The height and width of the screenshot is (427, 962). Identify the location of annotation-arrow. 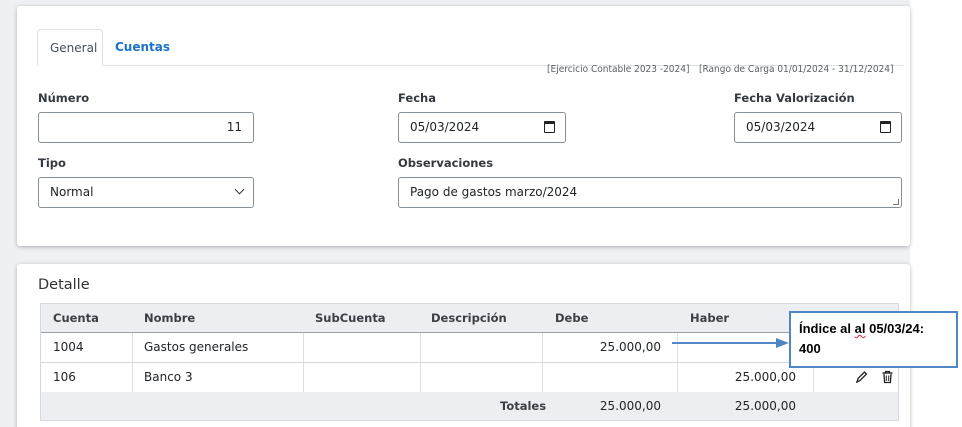
(730, 343).